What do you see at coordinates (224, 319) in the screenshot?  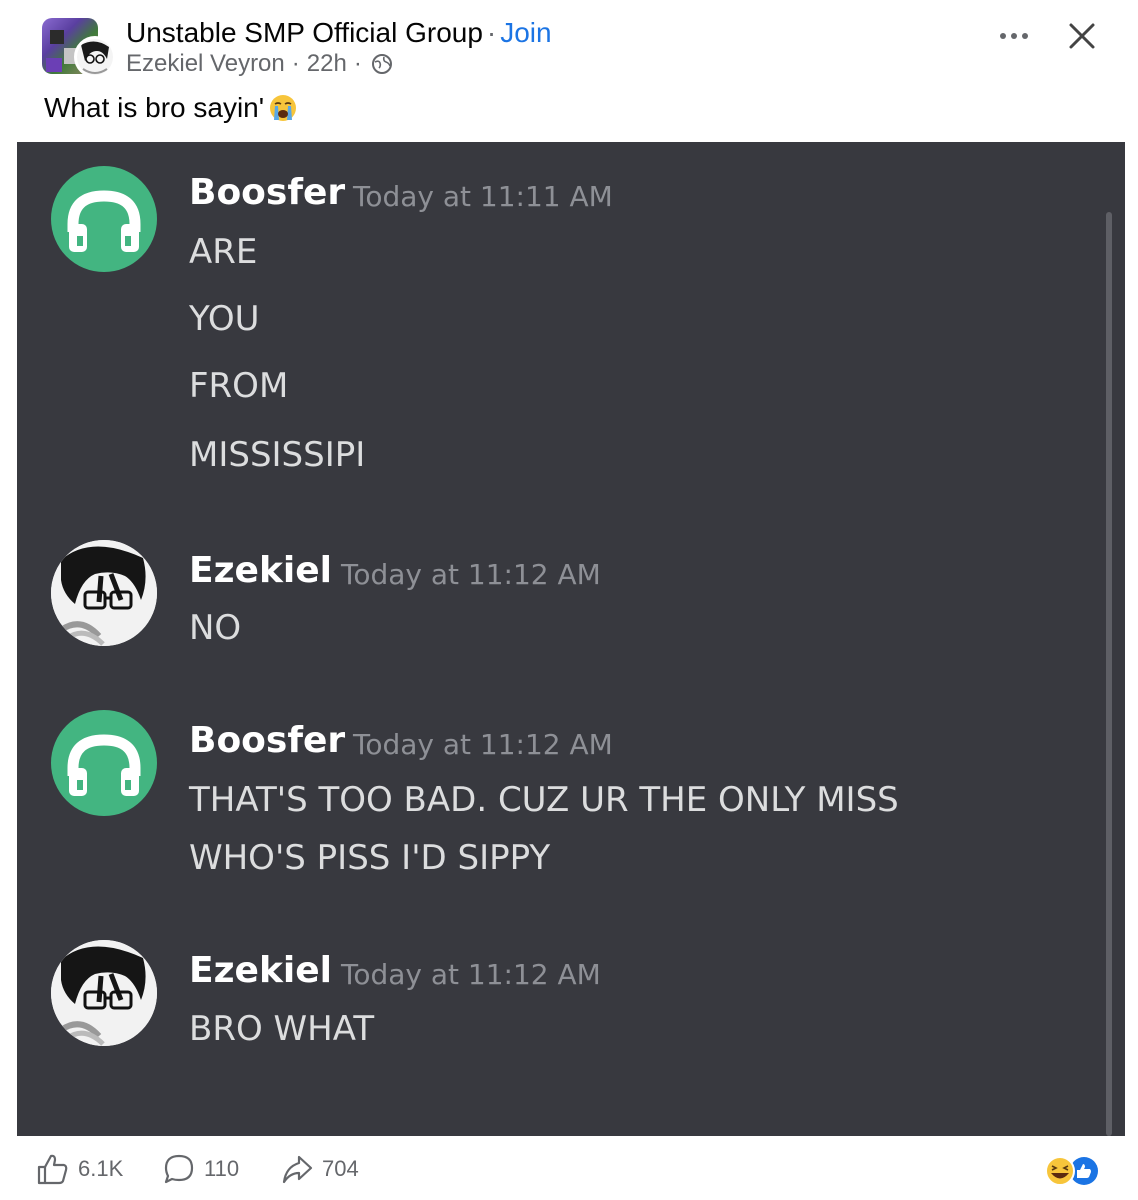 I see `message-line: YOU` at bounding box center [224, 319].